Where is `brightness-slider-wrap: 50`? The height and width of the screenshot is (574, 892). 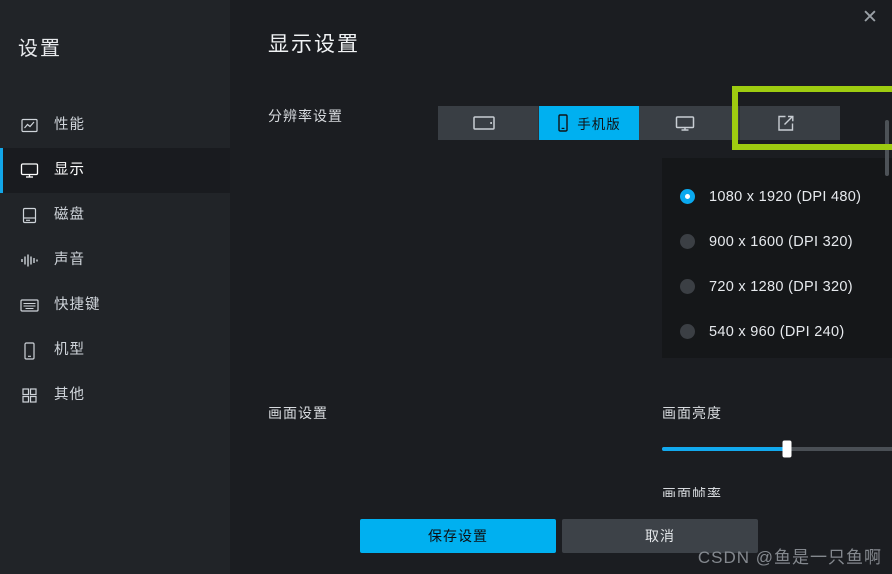 brightness-slider-wrap: 50 is located at coordinates (777, 448).